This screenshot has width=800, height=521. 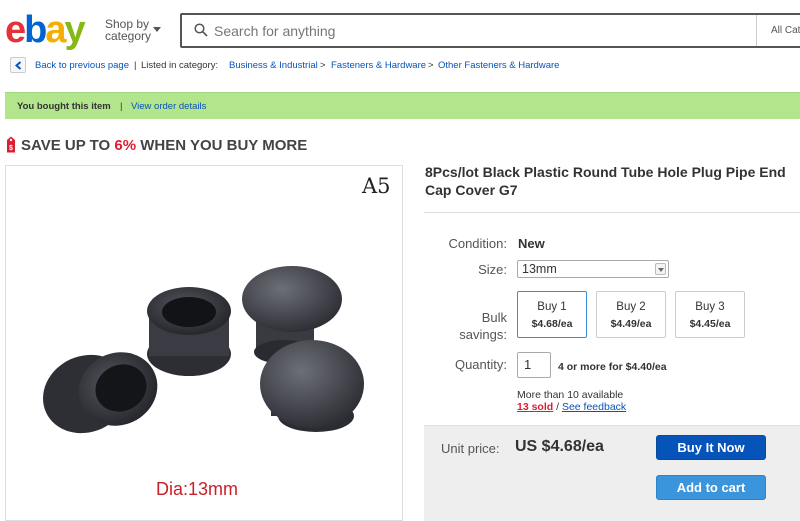 What do you see at coordinates (477, 243) in the screenshot?
I see `condition-label: Condition:` at bounding box center [477, 243].